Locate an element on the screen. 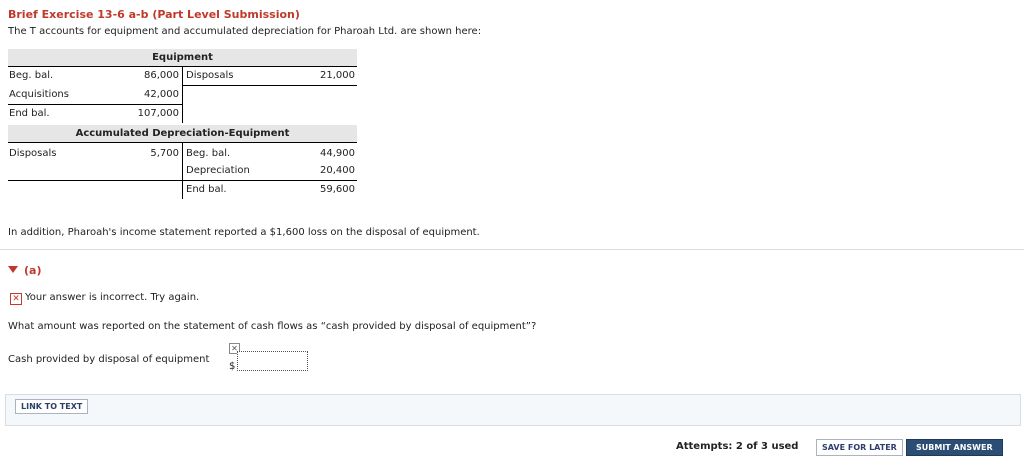 The image size is (1024, 473). t-account-row: Beg. bal. 86,000 Disposals 21,000 is located at coordinates (182, 75).